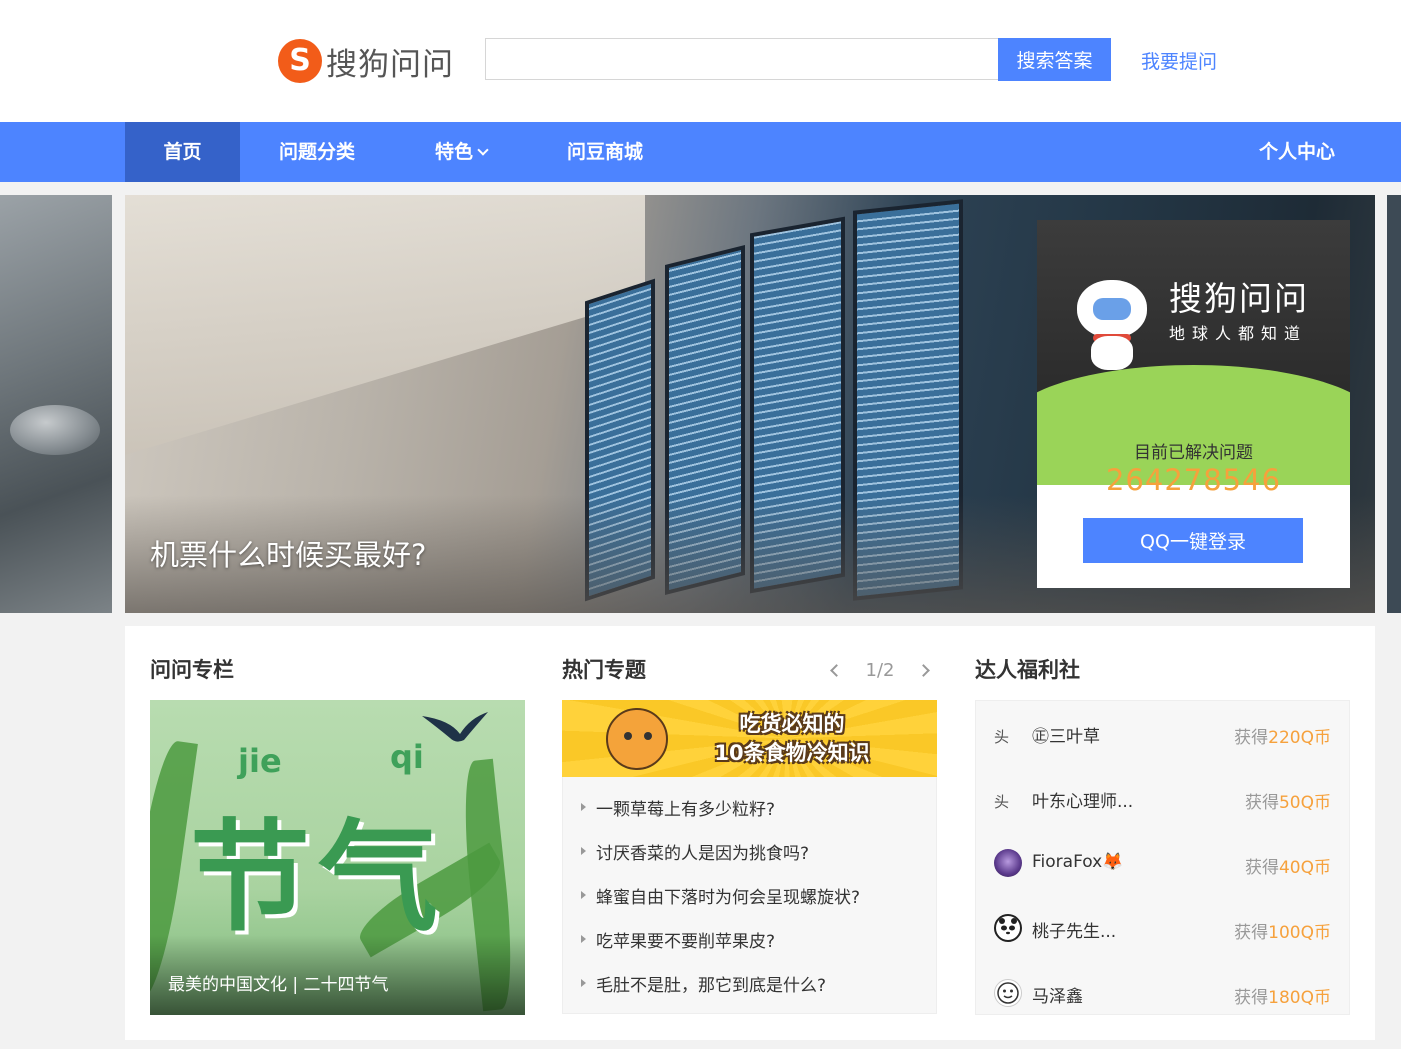 Image resolution: width=1401 pixels, height=1049 pixels. I want to click on nav-item-categories: 问题分类, so click(317, 152).